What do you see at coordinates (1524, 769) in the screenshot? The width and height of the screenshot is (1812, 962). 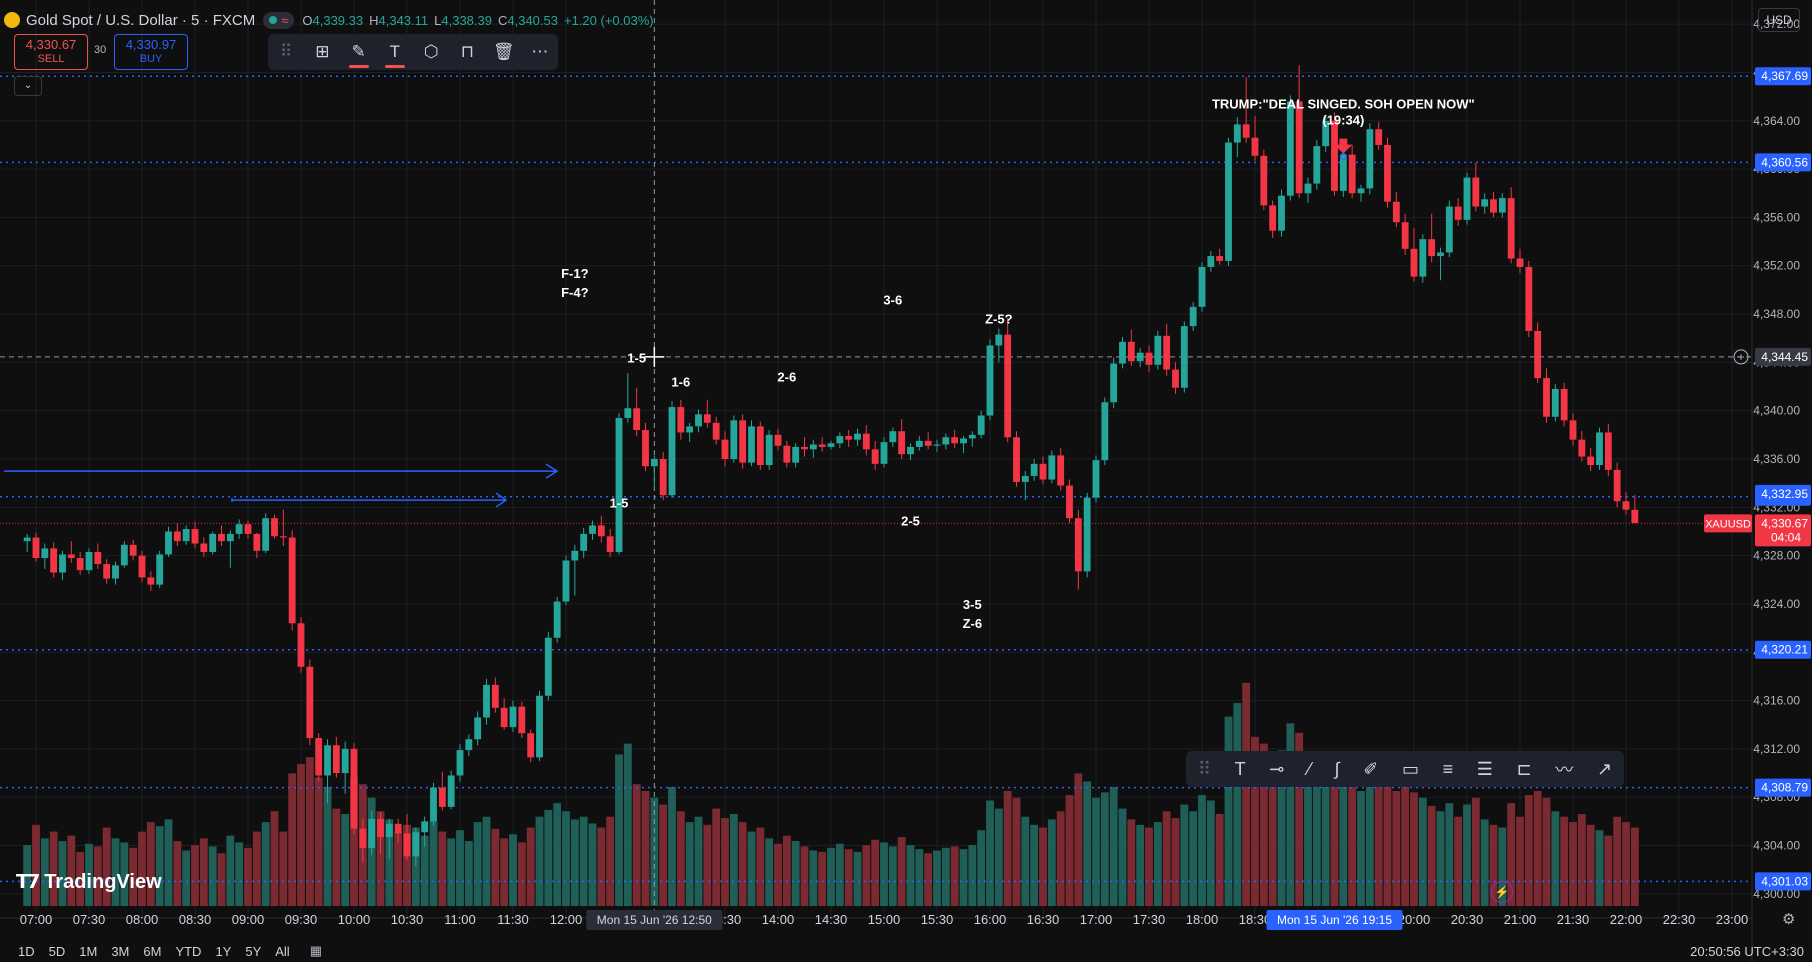 I see `long-position-icon: ⊏` at bounding box center [1524, 769].